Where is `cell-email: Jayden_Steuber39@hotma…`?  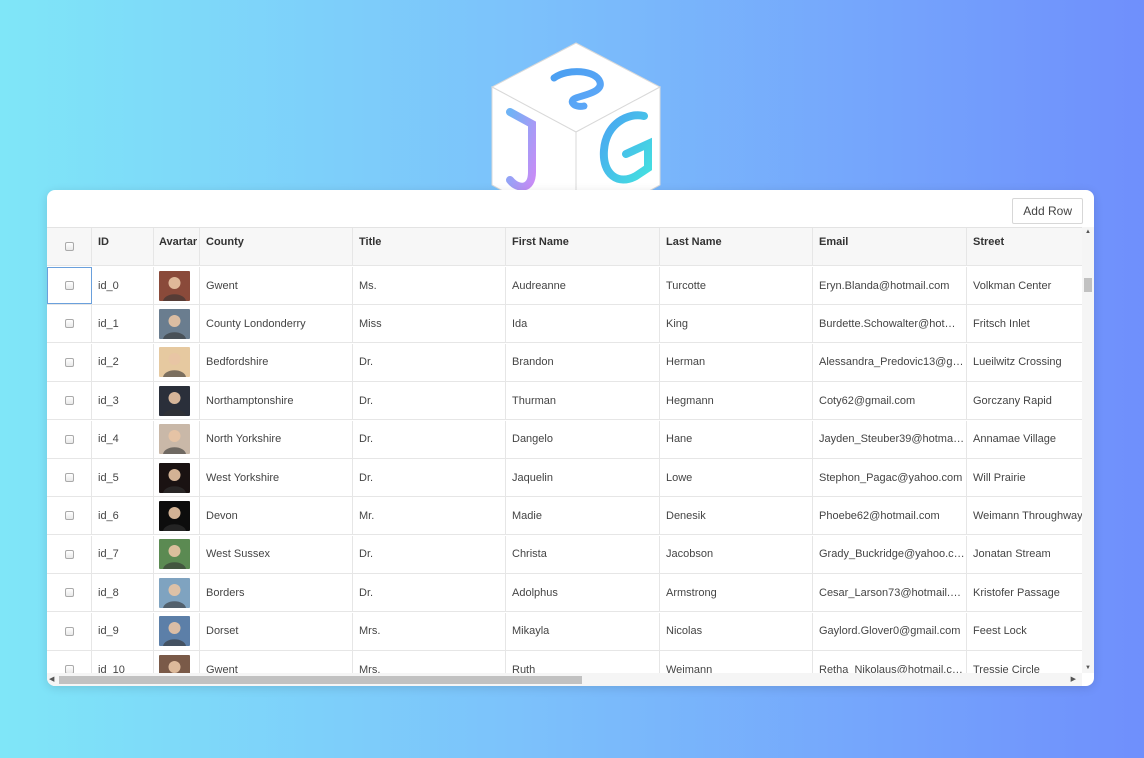
cell-email: Jayden_Steuber39@hotma… is located at coordinates (890, 439).